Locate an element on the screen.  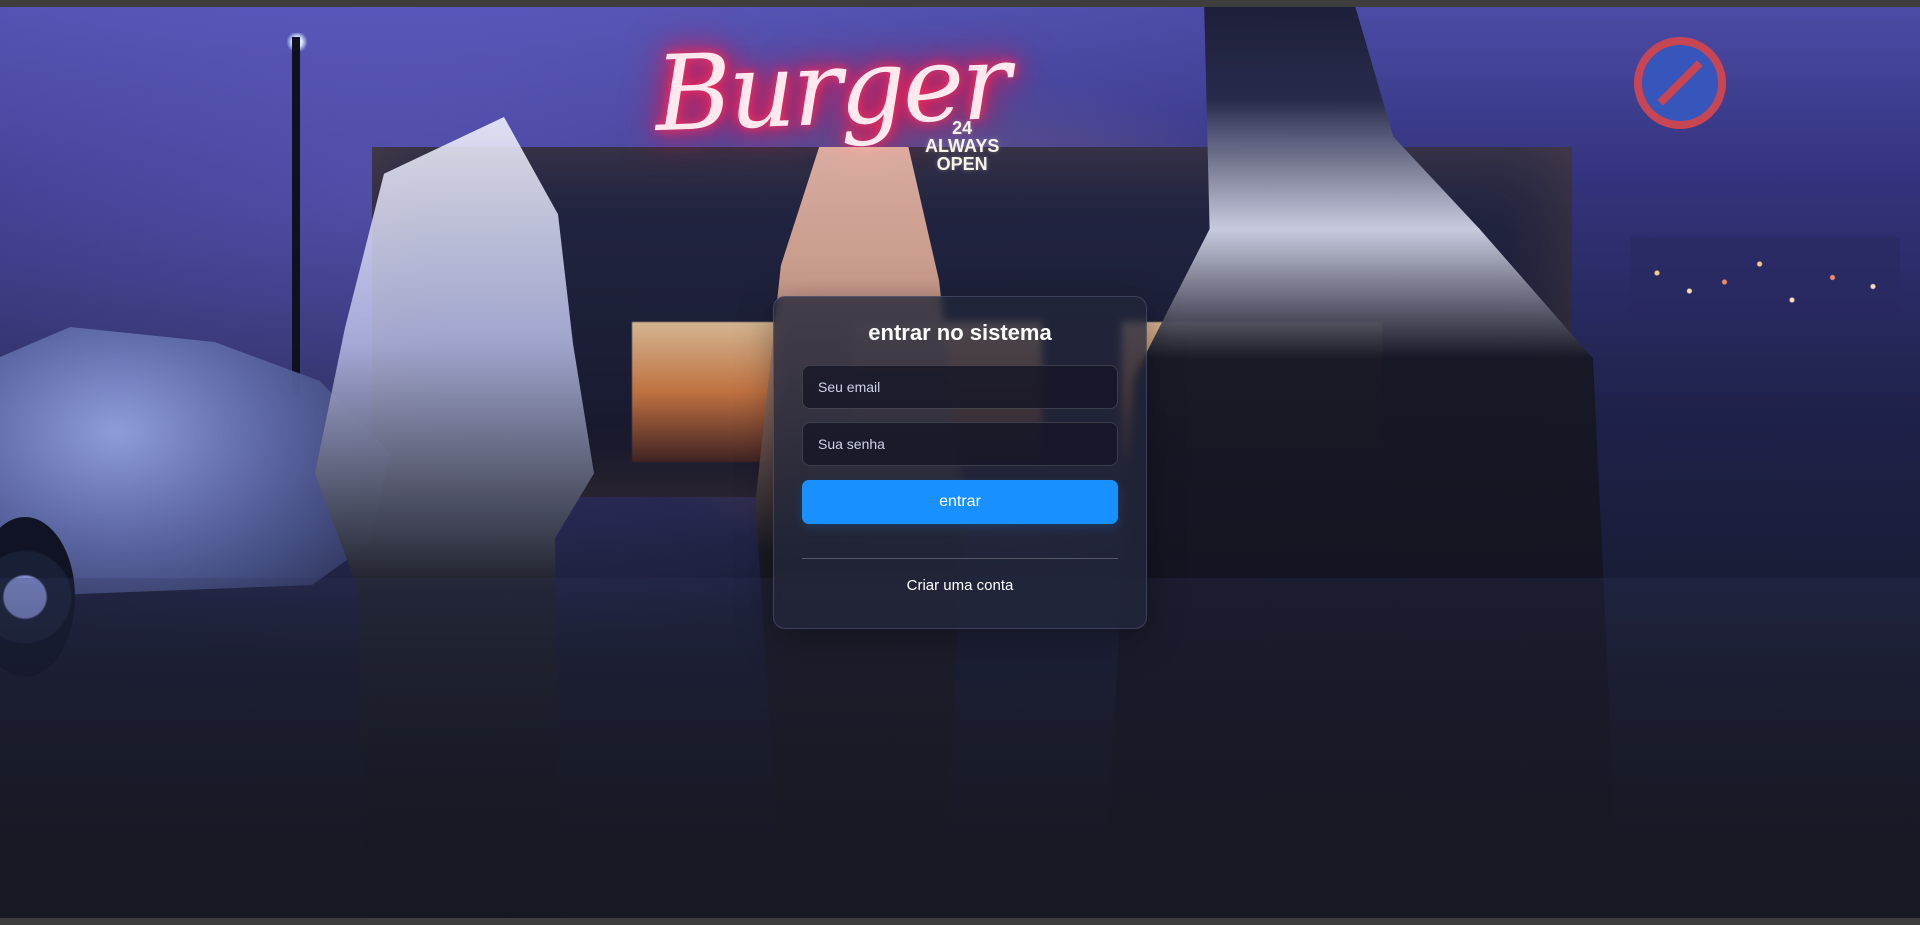
password-input-wrapper is located at coordinates (960, 444).